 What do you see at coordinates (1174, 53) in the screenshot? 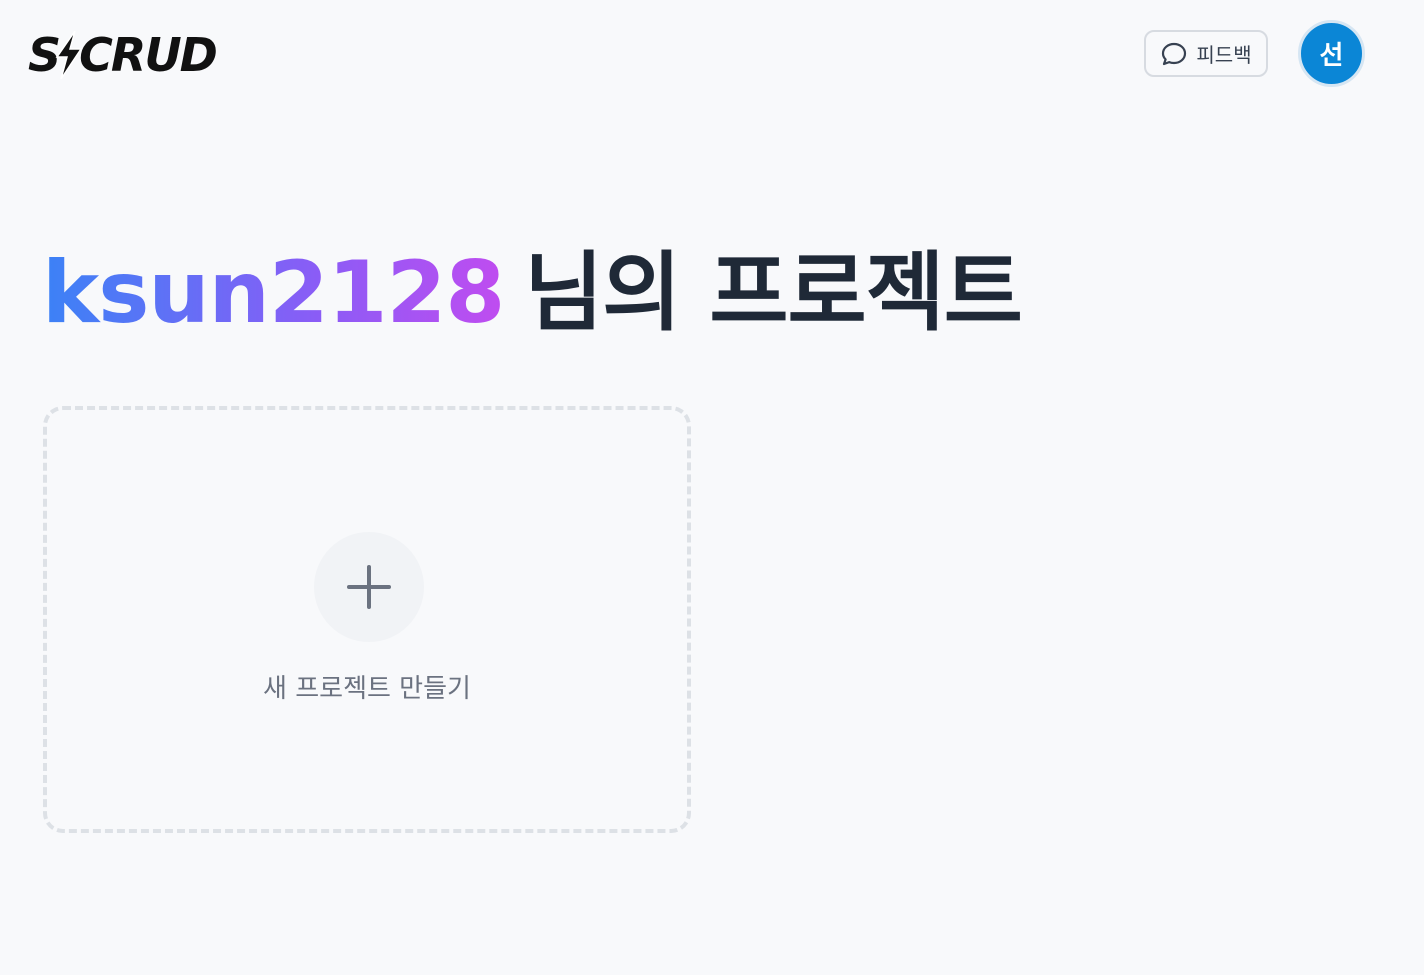
I see `chat-bubble-icon` at bounding box center [1174, 53].